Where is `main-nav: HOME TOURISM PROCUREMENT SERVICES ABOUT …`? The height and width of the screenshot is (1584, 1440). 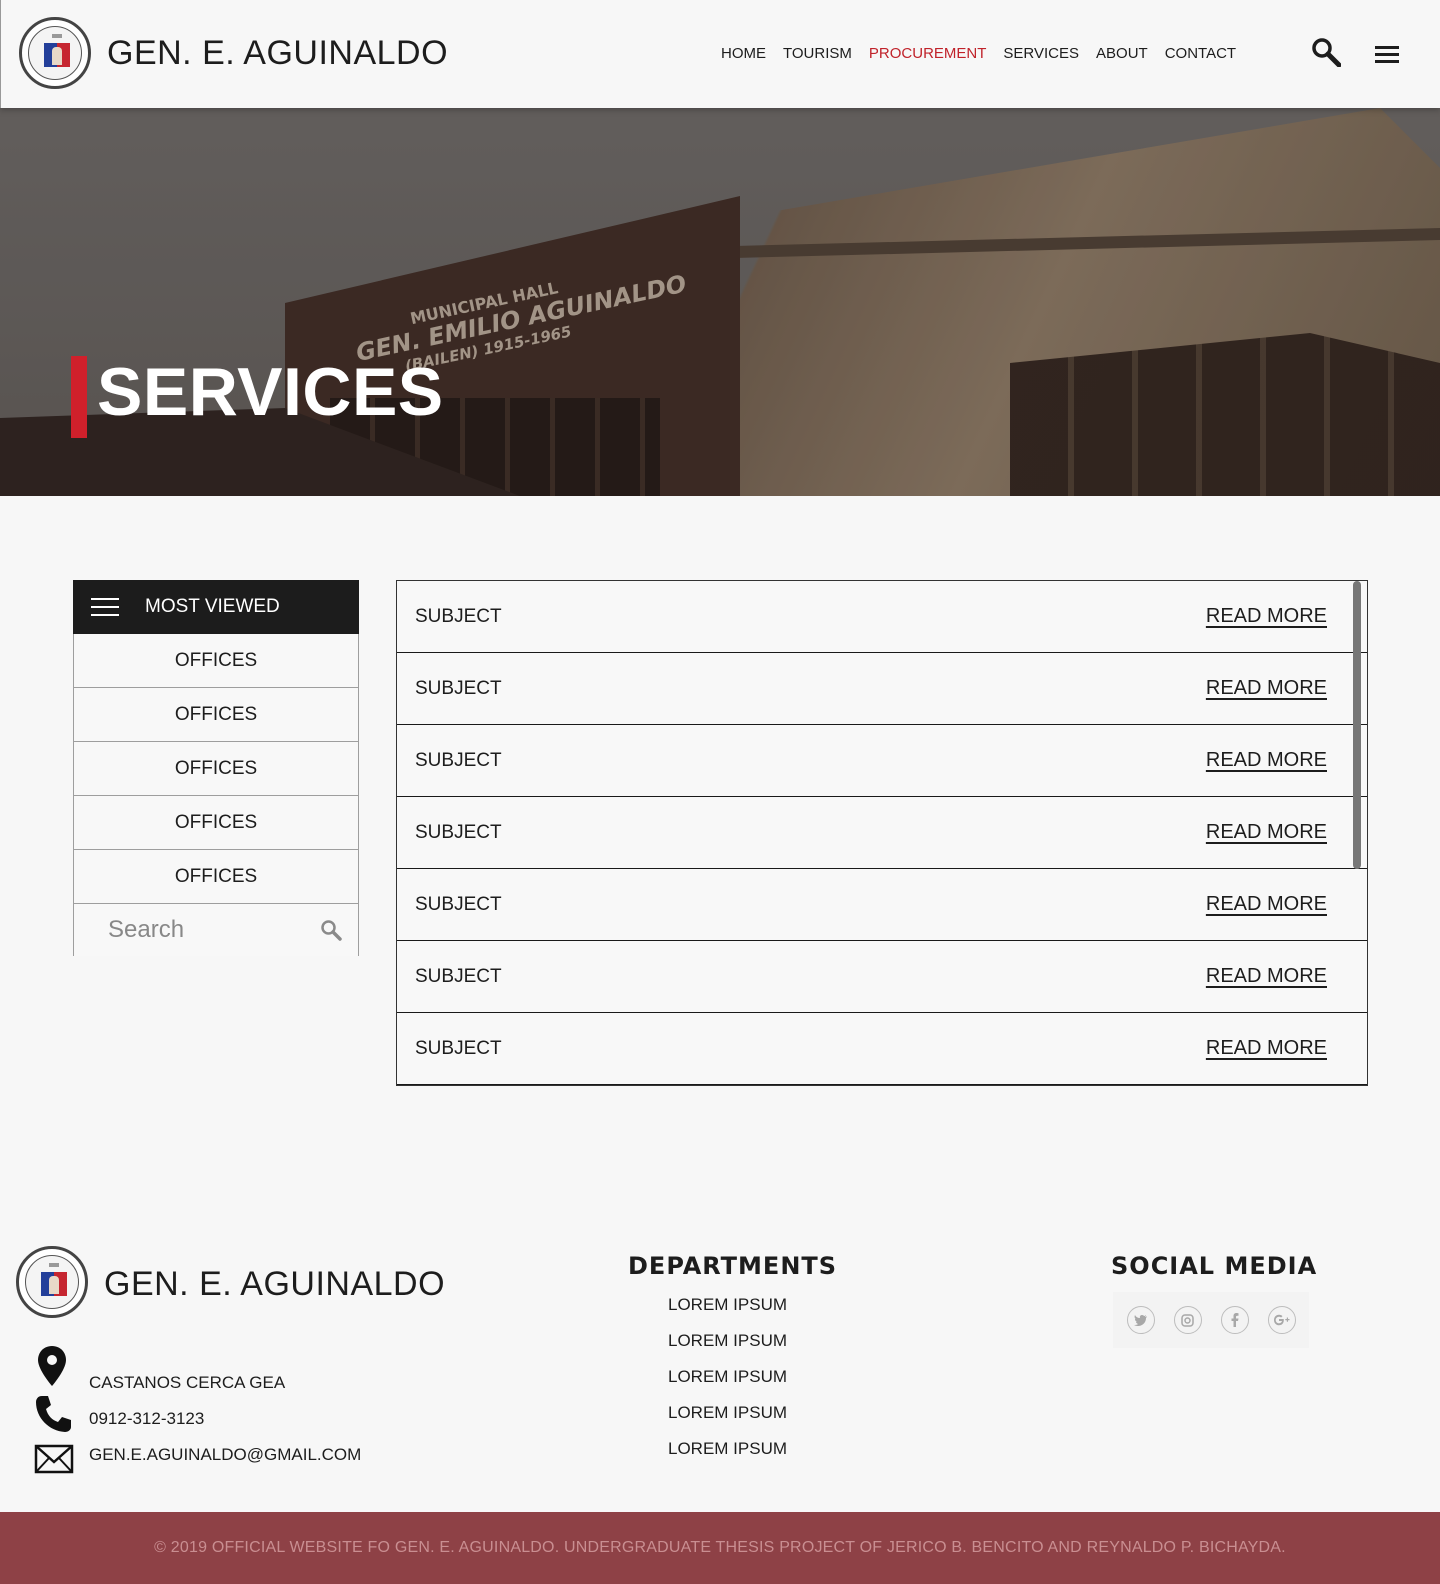
main-nav: HOME TOURISM PROCUREMENT SERVICES ABOUT … is located at coordinates (987, 53).